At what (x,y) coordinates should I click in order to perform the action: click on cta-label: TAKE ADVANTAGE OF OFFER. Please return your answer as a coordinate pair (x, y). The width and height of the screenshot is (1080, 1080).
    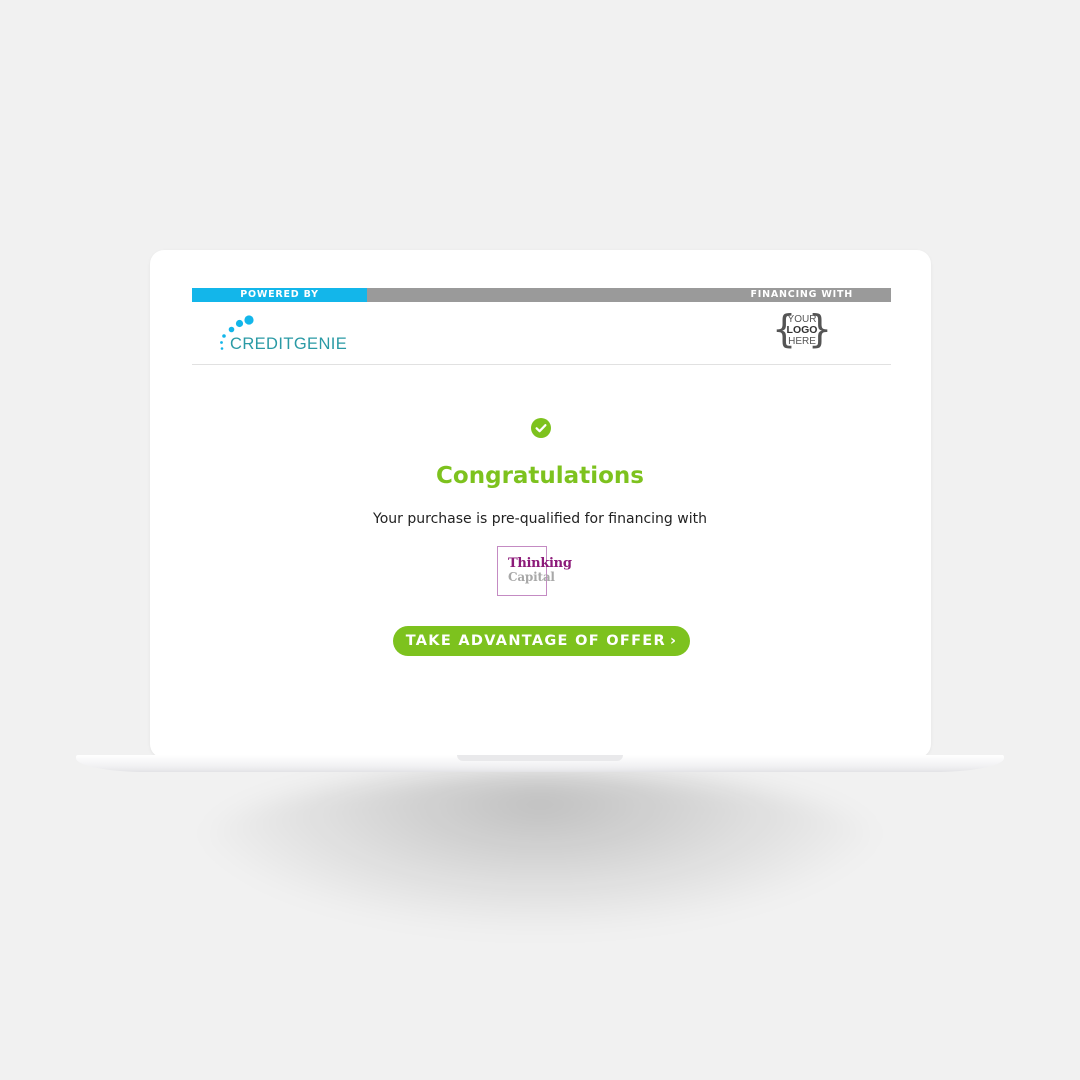
    Looking at the image, I should click on (535, 641).